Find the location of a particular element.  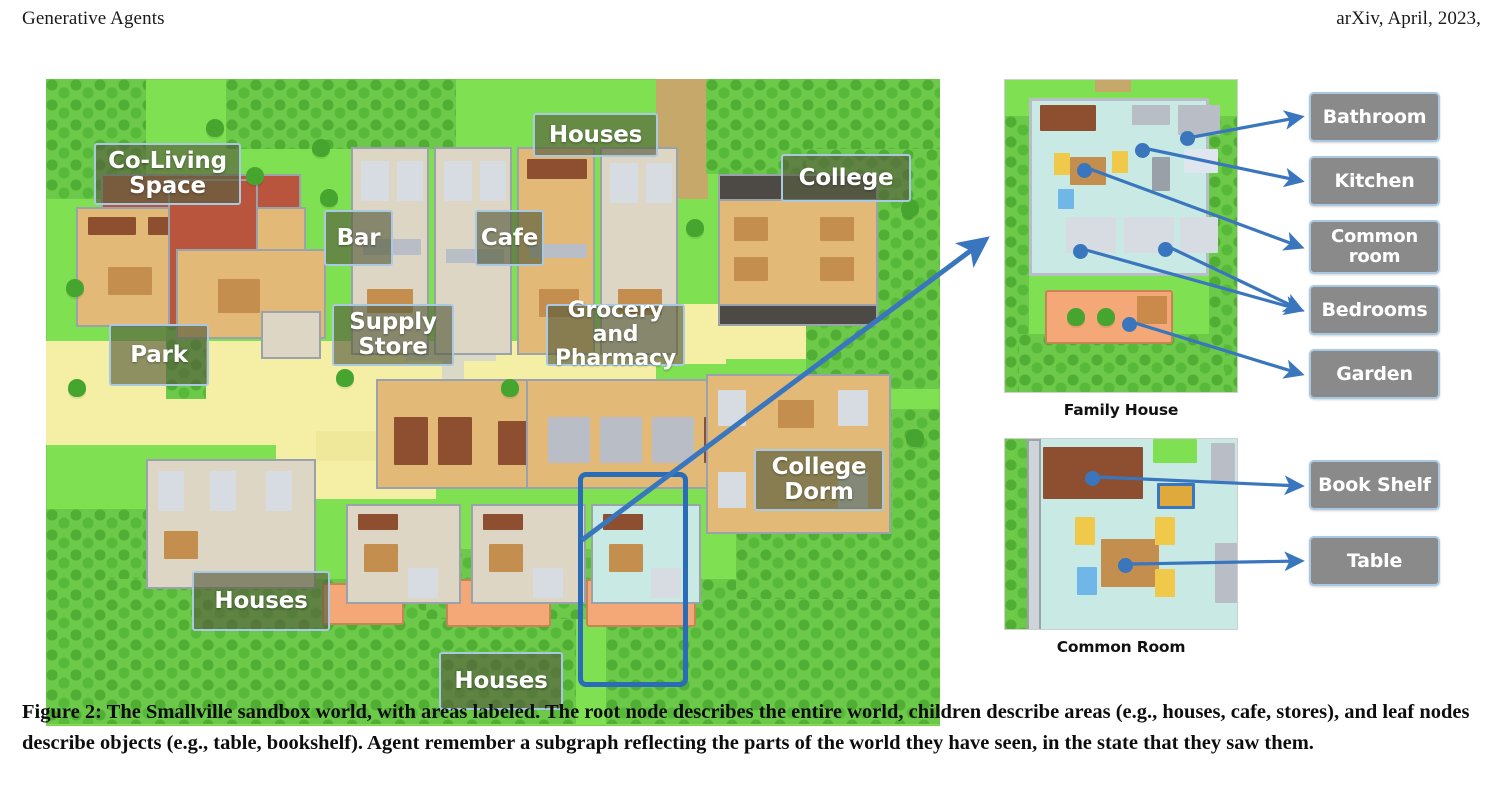

node-bathroom: Bathroom is located at coordinates (1374, 117).